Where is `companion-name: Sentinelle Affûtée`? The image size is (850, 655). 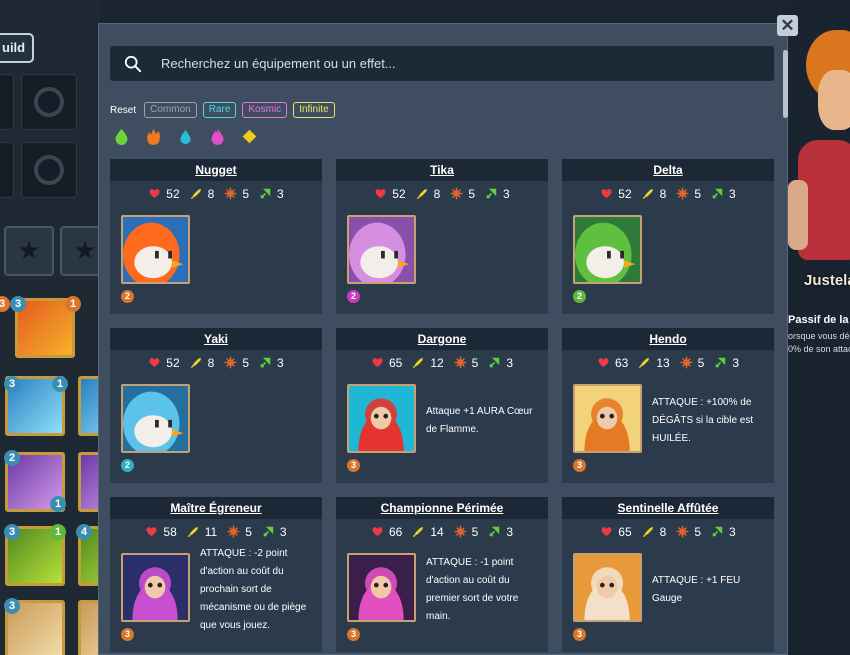 companion-name: Sentinelle Affûtée is located at coordinates (668, 508).